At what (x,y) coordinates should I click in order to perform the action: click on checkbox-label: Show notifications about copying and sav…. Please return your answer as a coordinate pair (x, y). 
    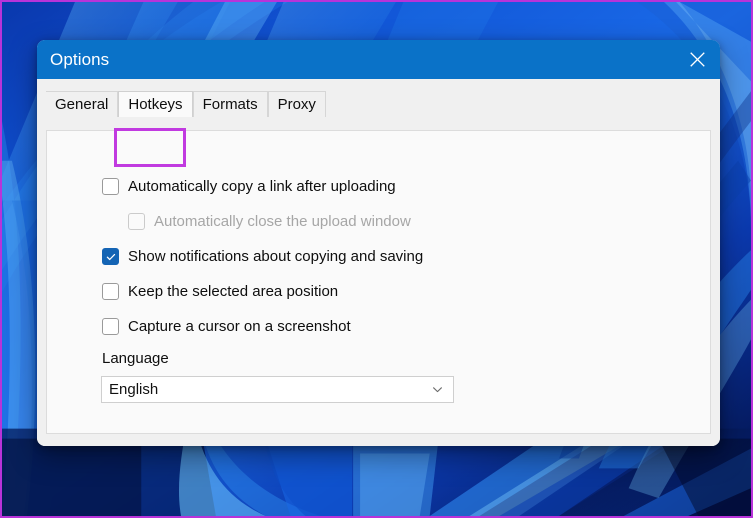
    Looking at the image, I should click on (276, 256).